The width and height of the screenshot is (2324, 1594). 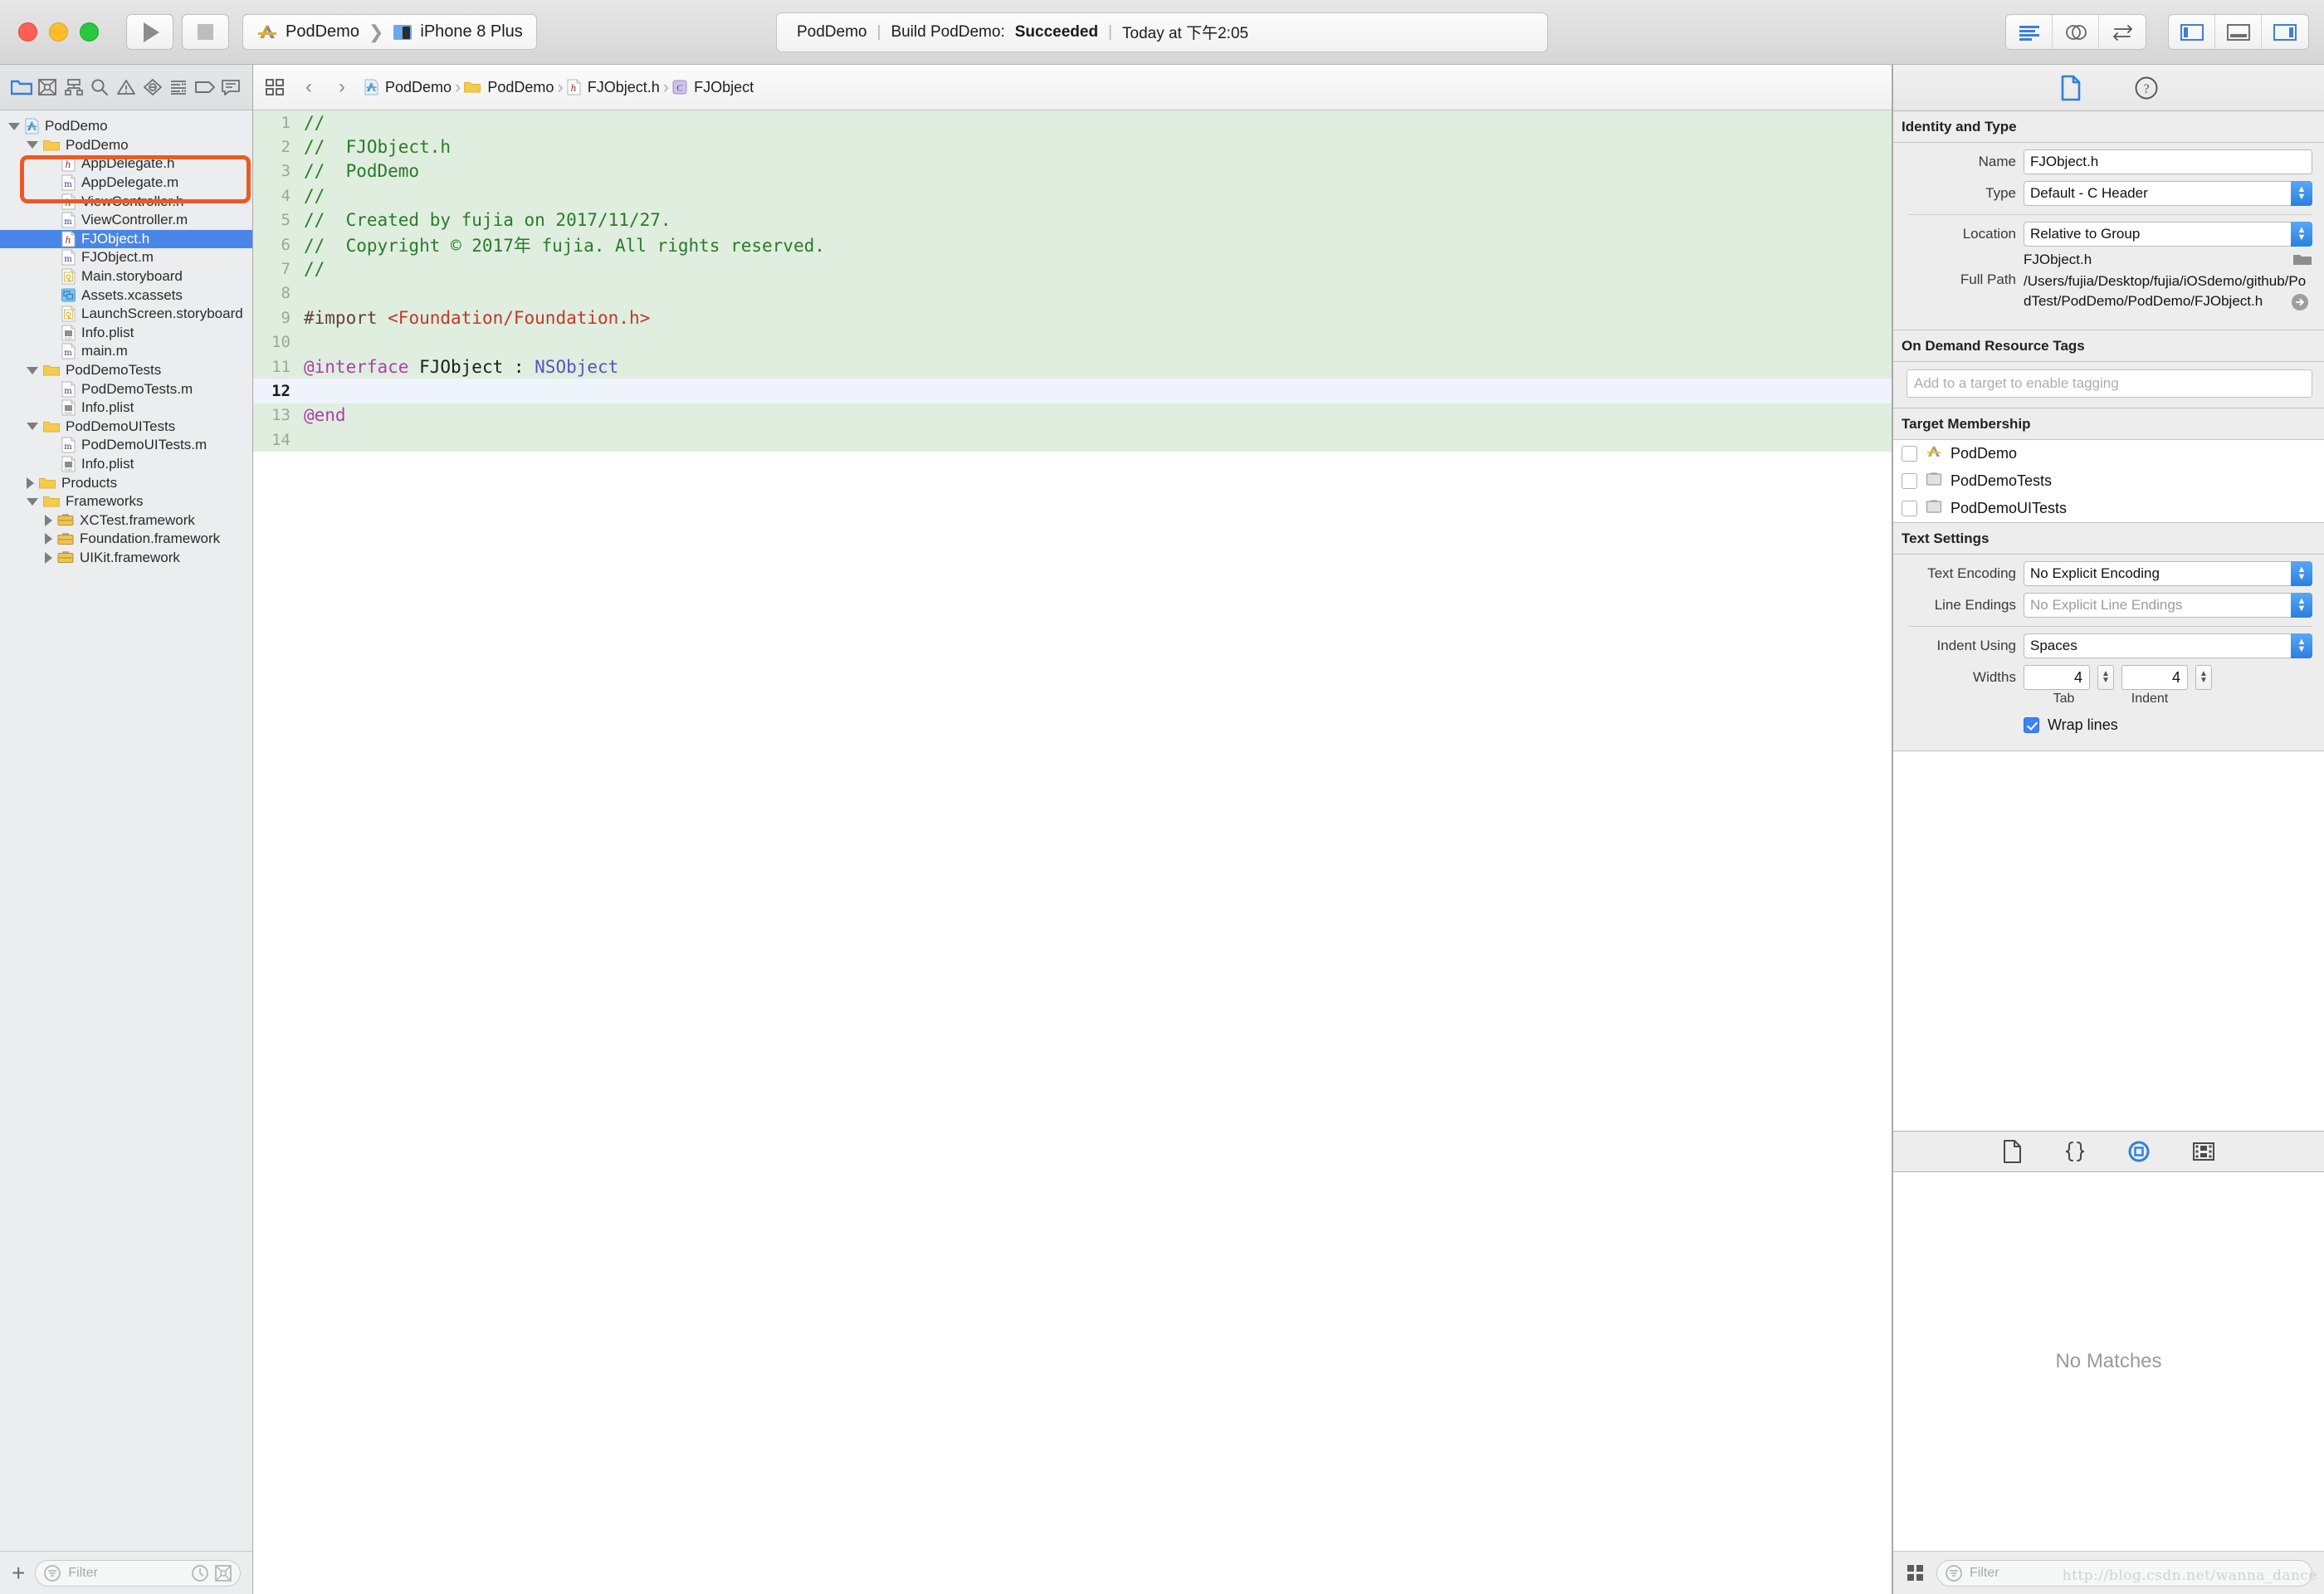 What do you see at coordinates (2070, 88) in the screenshot?
I see `file-inspector-icon` at bounding box center [2070, 88].